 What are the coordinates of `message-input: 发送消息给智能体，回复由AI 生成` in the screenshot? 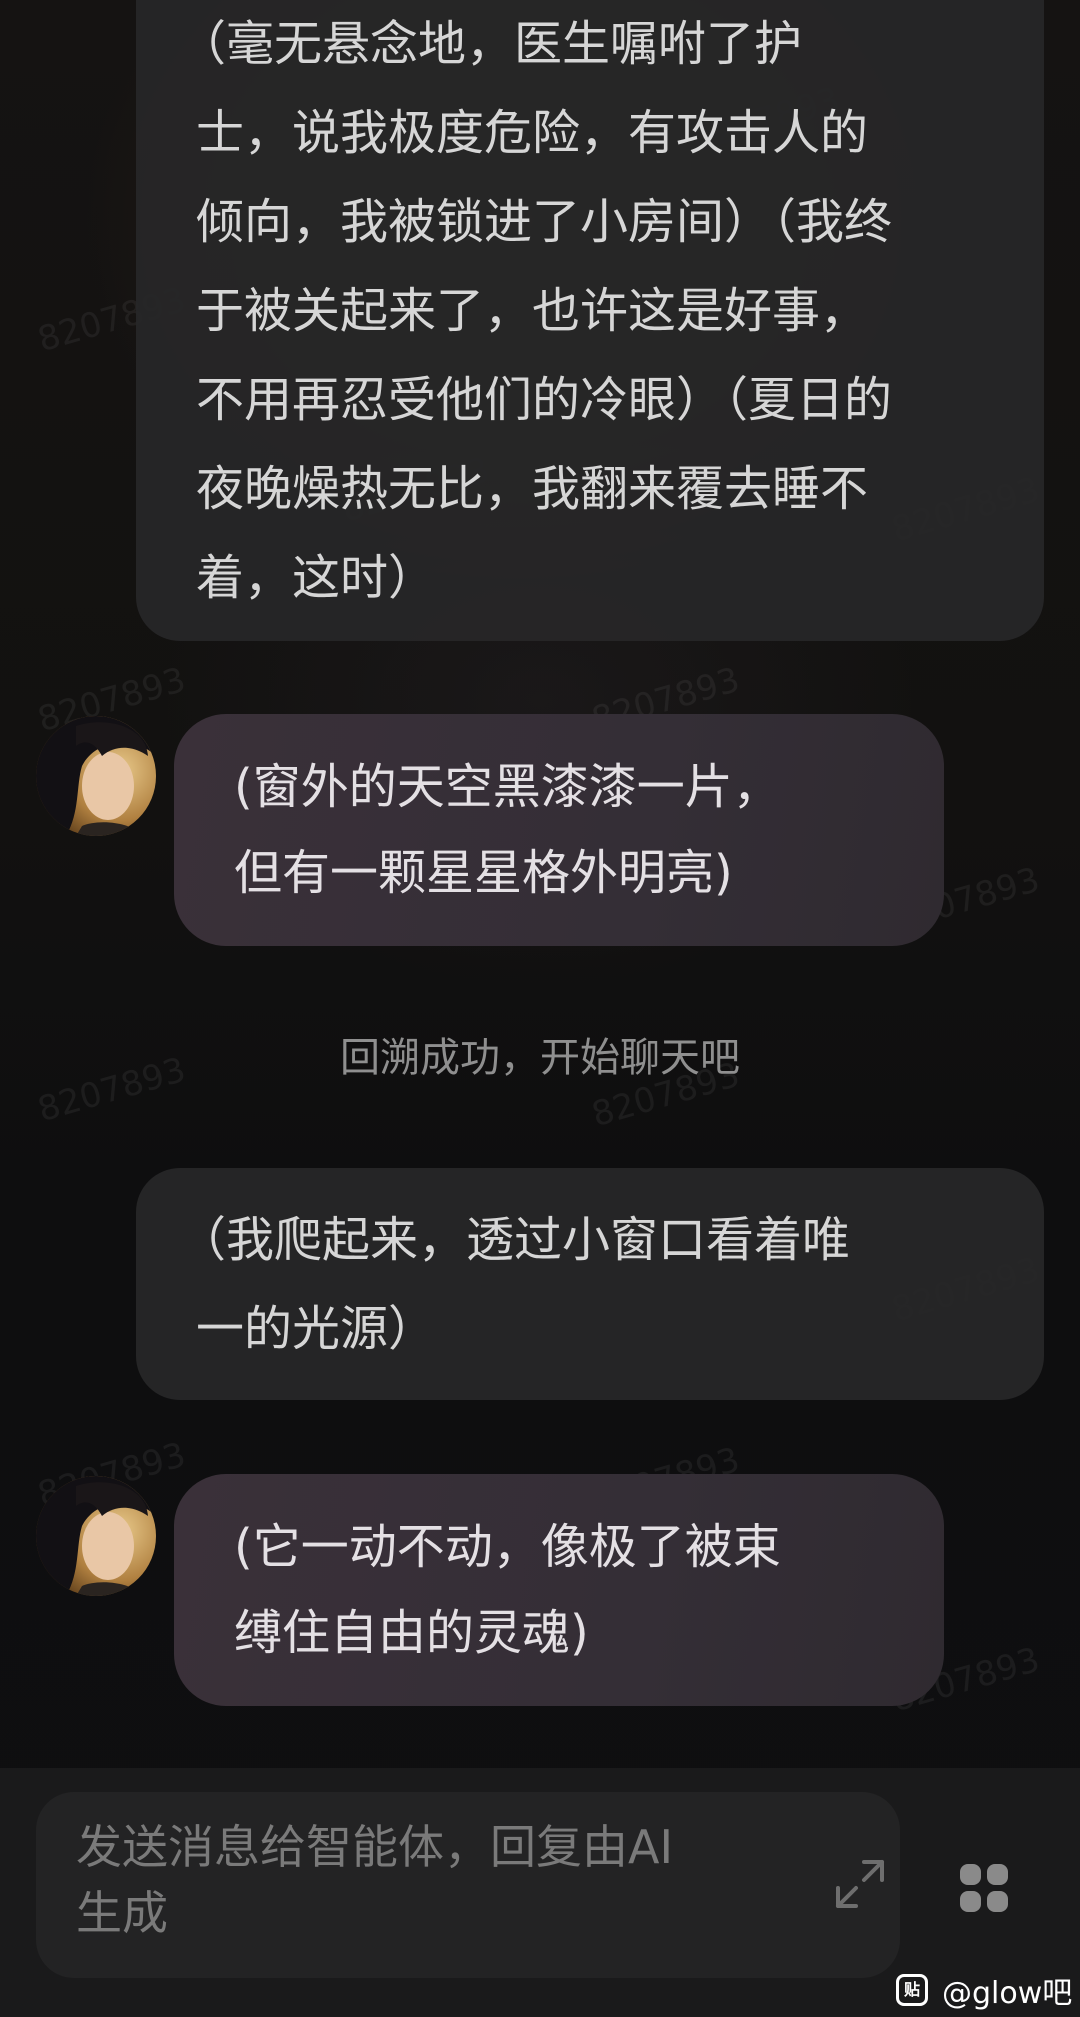 It's located at (468, 1885).